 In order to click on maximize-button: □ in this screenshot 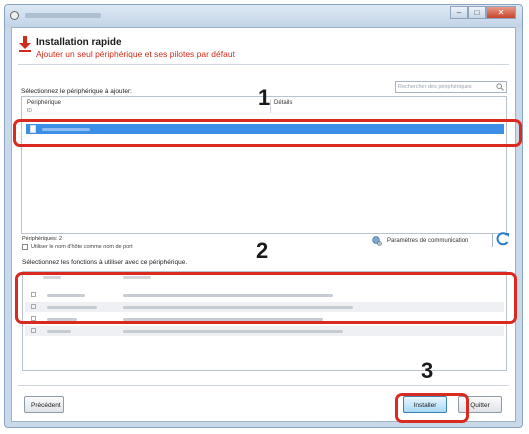, I will do `click(477, 12)`.